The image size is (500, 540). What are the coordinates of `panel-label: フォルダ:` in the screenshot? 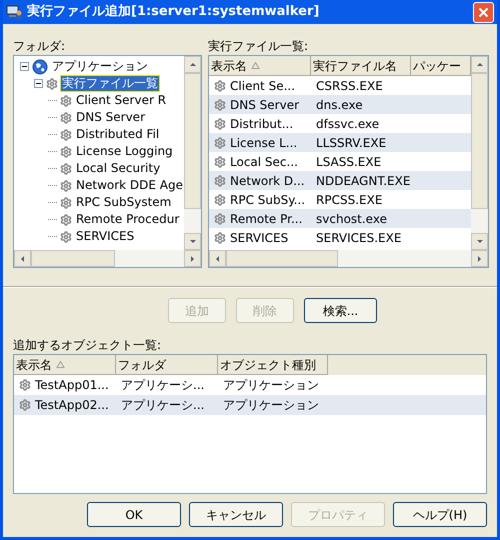 It's located at (39, 46).